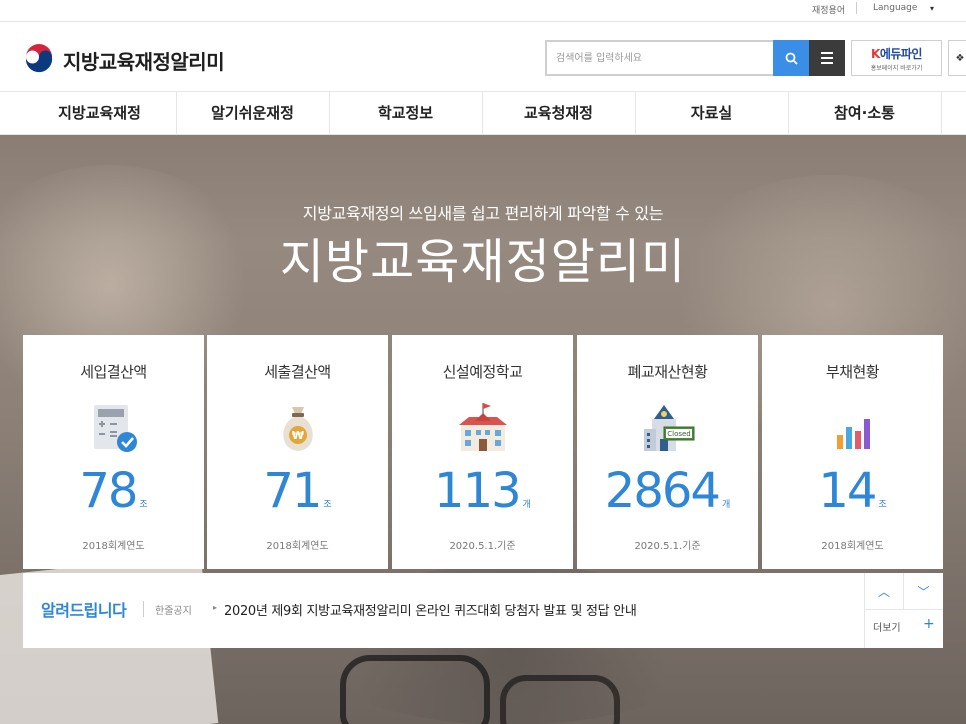  I want to click on hero-subtitle: 지방교육재정의 쓰임새를 쉽고 편리하게 파악할 수 있는, so click(483, 213).